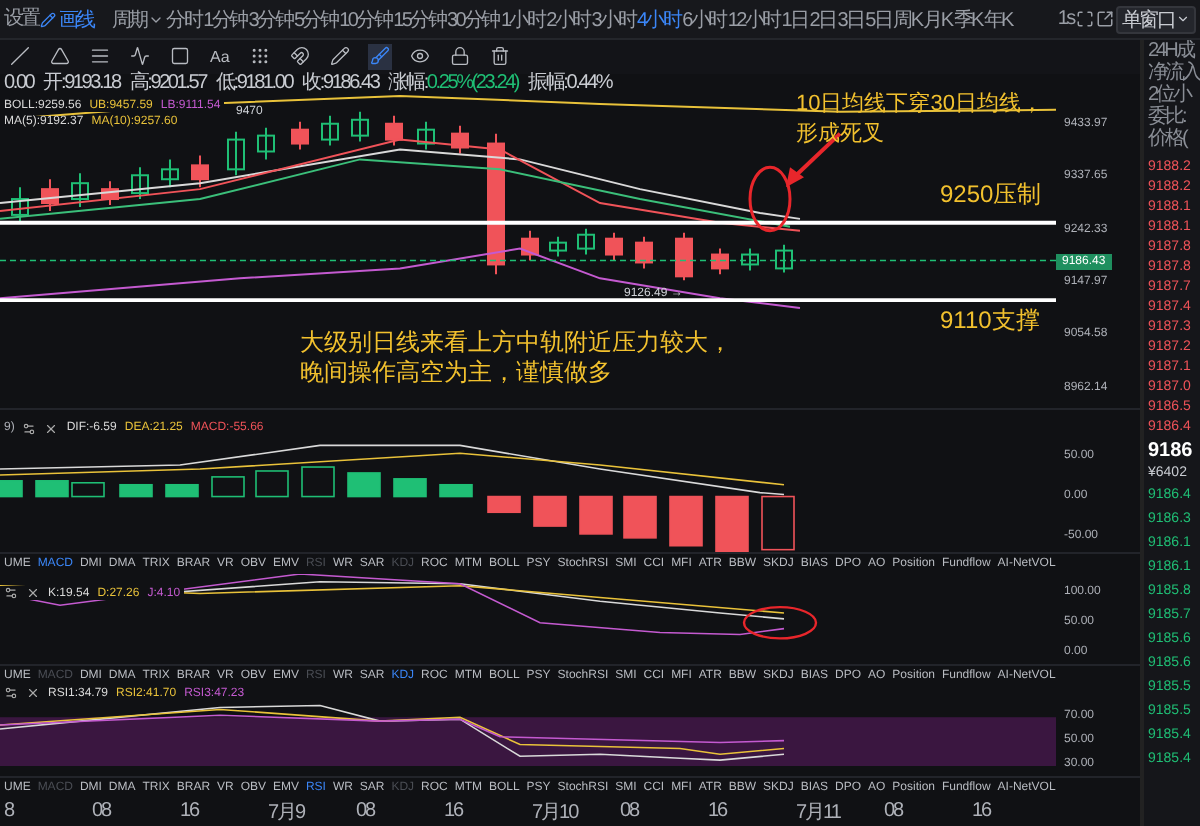 The width and height of the screenshot is (1200, 826). What do you see at coordinates (379, 56) in the screenshot?
I see `brush-icon` at bounding box center [379, 56].